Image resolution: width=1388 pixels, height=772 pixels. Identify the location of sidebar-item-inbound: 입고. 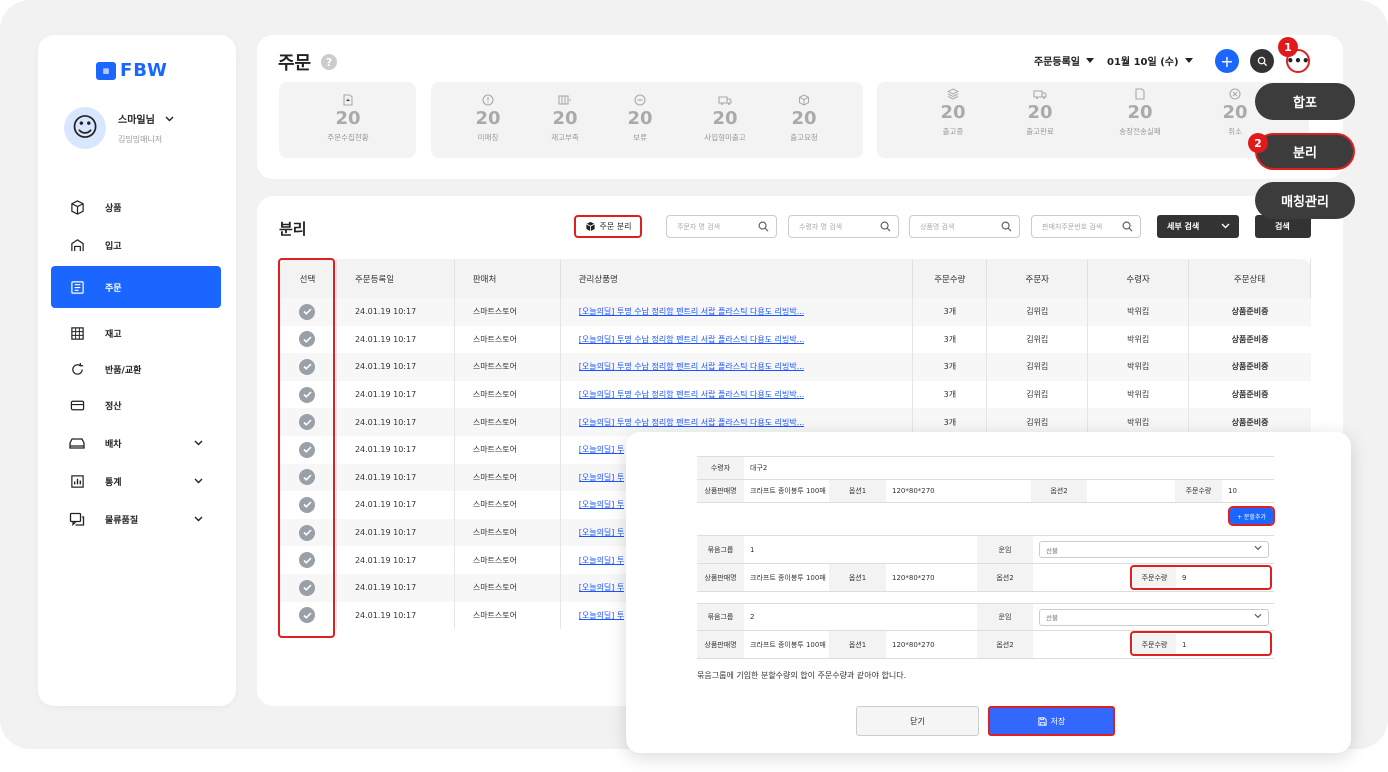
(136, 245).